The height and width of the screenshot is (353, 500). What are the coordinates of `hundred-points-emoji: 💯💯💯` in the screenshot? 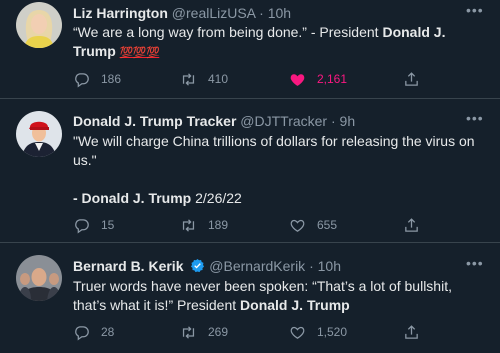 It's located at (139, 53).